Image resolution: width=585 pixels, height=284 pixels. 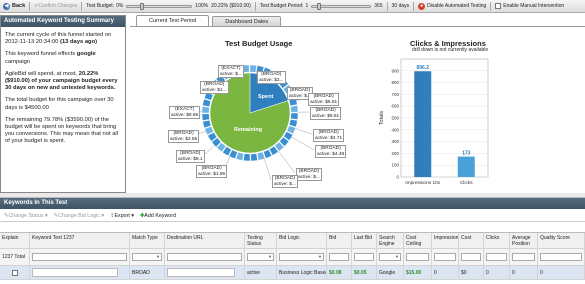 What do you see at coordinates (497, 240) in the screenshot?
I see `column-header: Clicks` at bounding box center [497, 240].